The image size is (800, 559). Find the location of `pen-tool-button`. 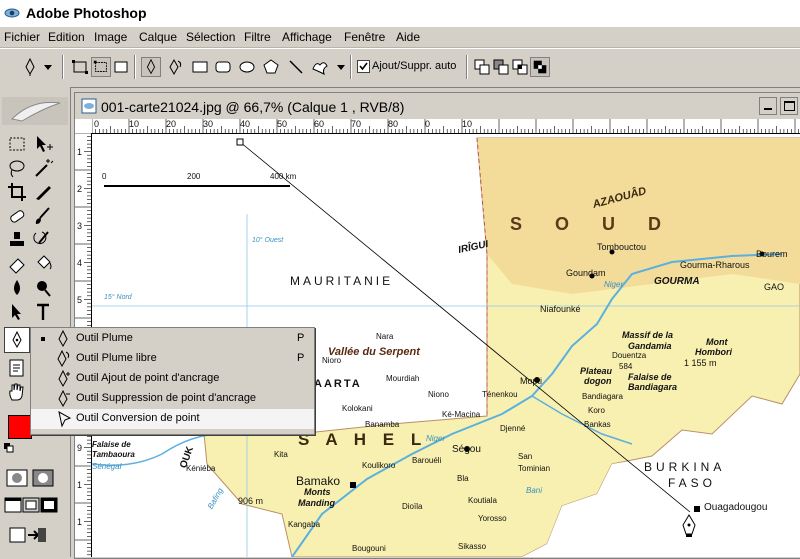

pen-tool-button is located at coordinates (17, 340).